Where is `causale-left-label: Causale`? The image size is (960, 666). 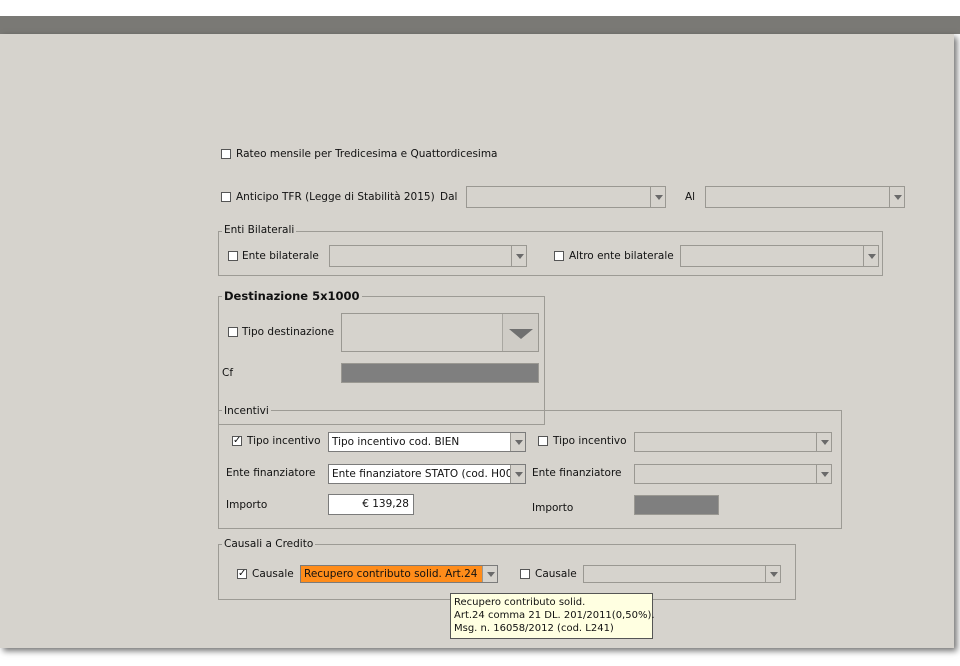 causale-left-label: Causale is located at coordinates (273, 574).